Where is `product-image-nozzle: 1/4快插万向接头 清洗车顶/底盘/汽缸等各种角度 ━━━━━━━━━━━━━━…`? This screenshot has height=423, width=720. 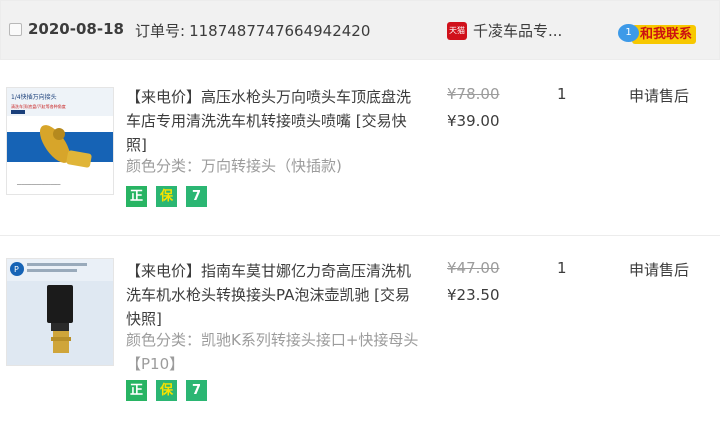
product-image-nozzle: 1/4快插万向接头 清洗车顶/底盘/汽缸等各种角度 ━━━━━━━━━━━━━━… is located at coordinates (60, 141).